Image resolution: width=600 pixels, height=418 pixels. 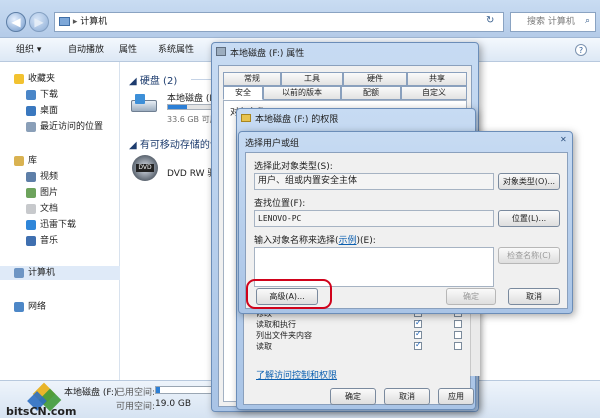 I want to click on select-ok-button: 确定, so click(x=471, y=296).